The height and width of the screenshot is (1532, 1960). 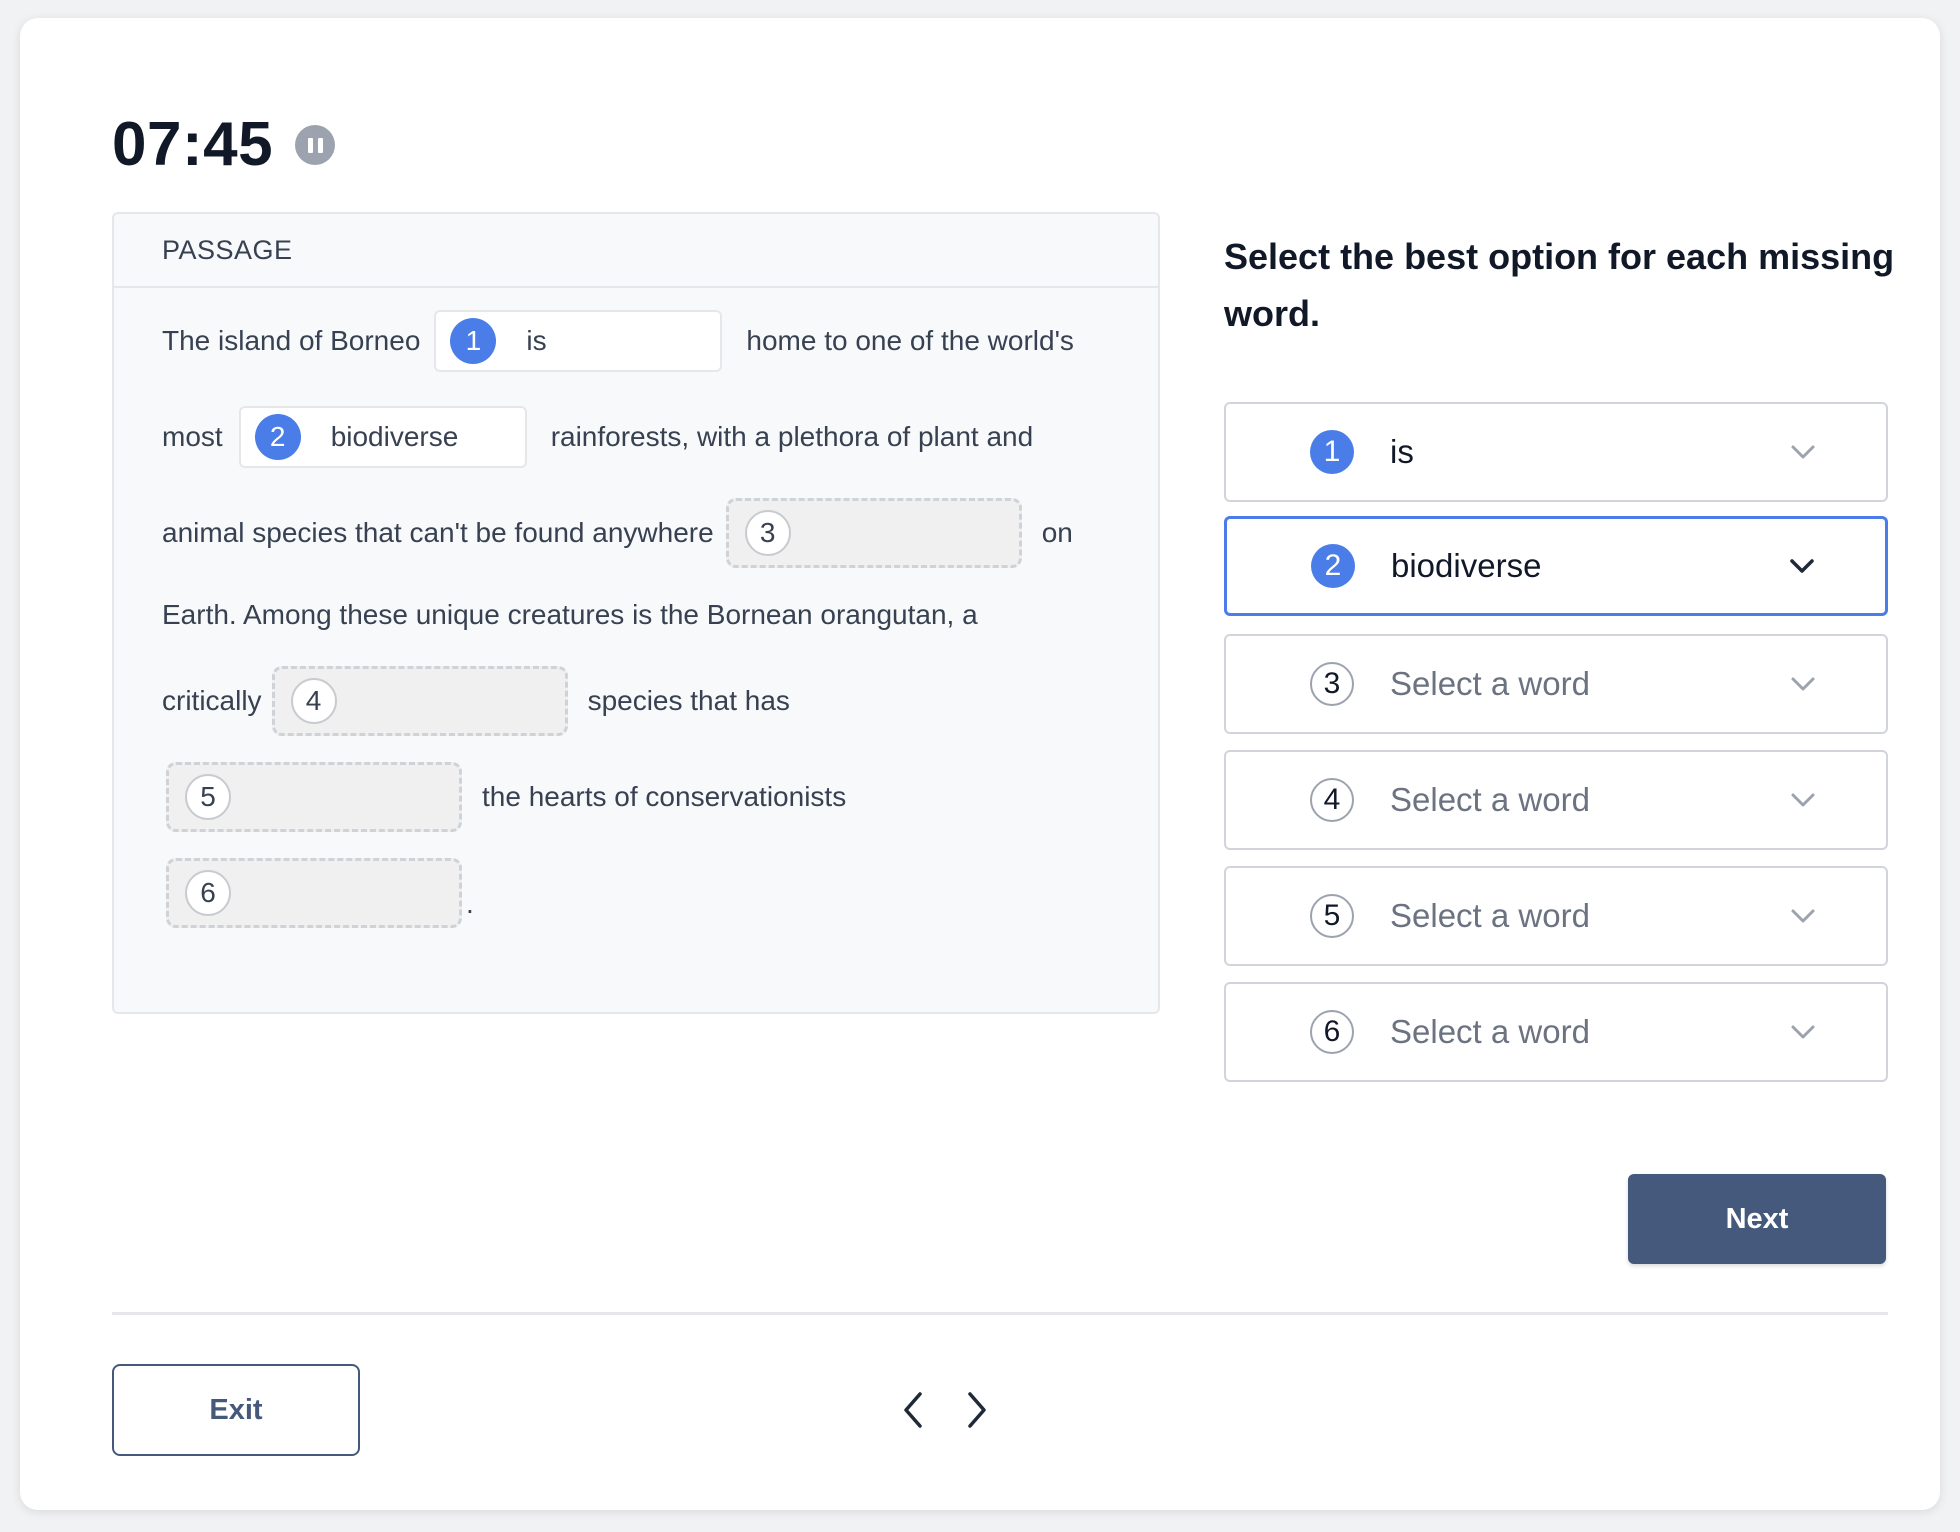 I want to click on blank-4: 4, so click(x=419, y=701).